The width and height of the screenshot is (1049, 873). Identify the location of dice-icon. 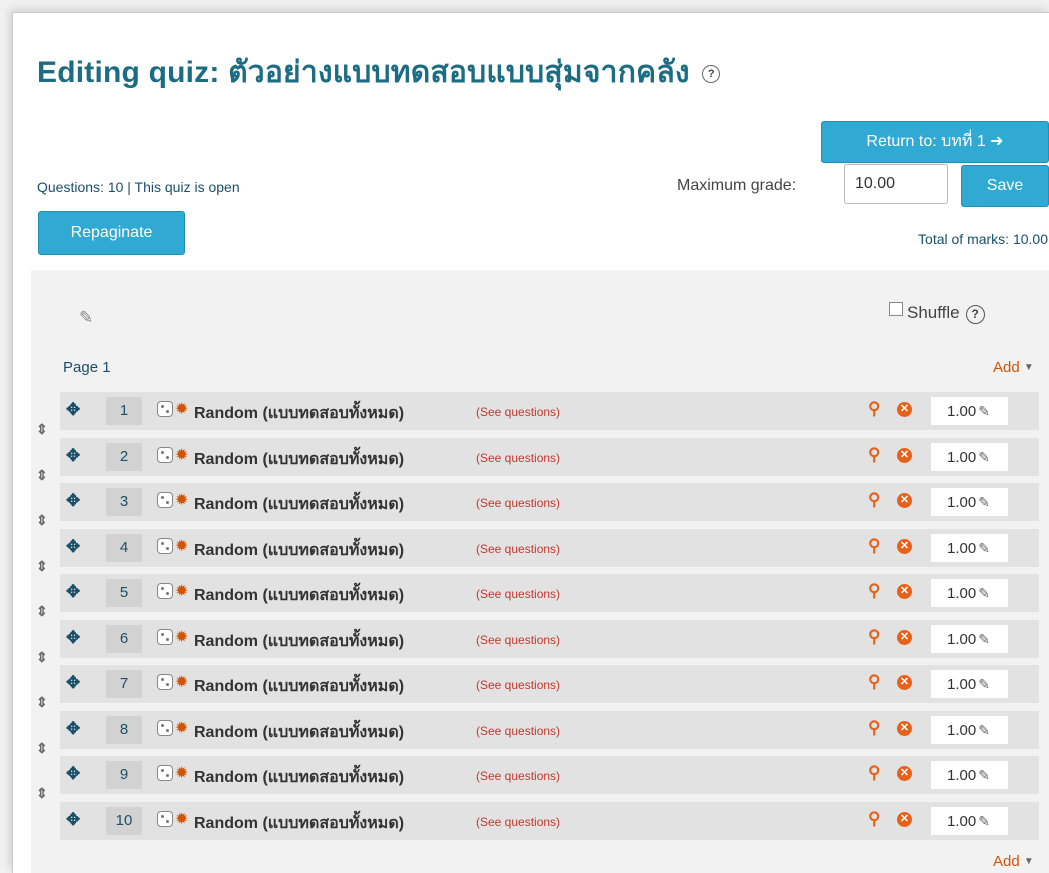
(165, 819).